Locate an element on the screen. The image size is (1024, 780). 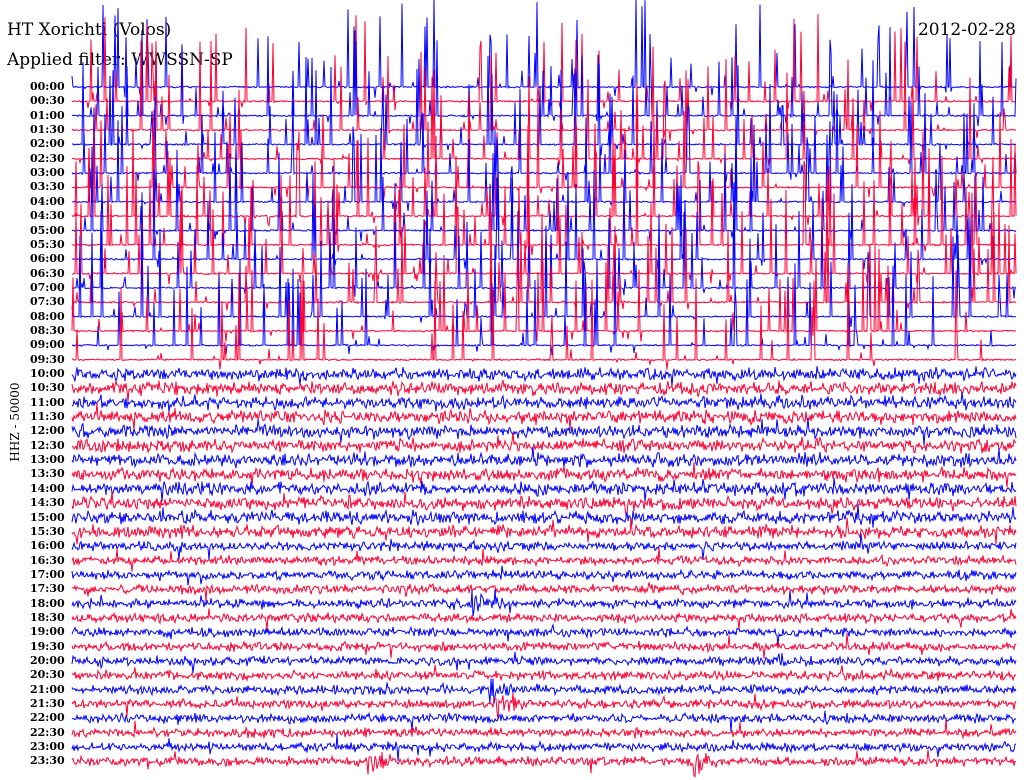
trace-row-1900 is located at coordinates (544, 634).